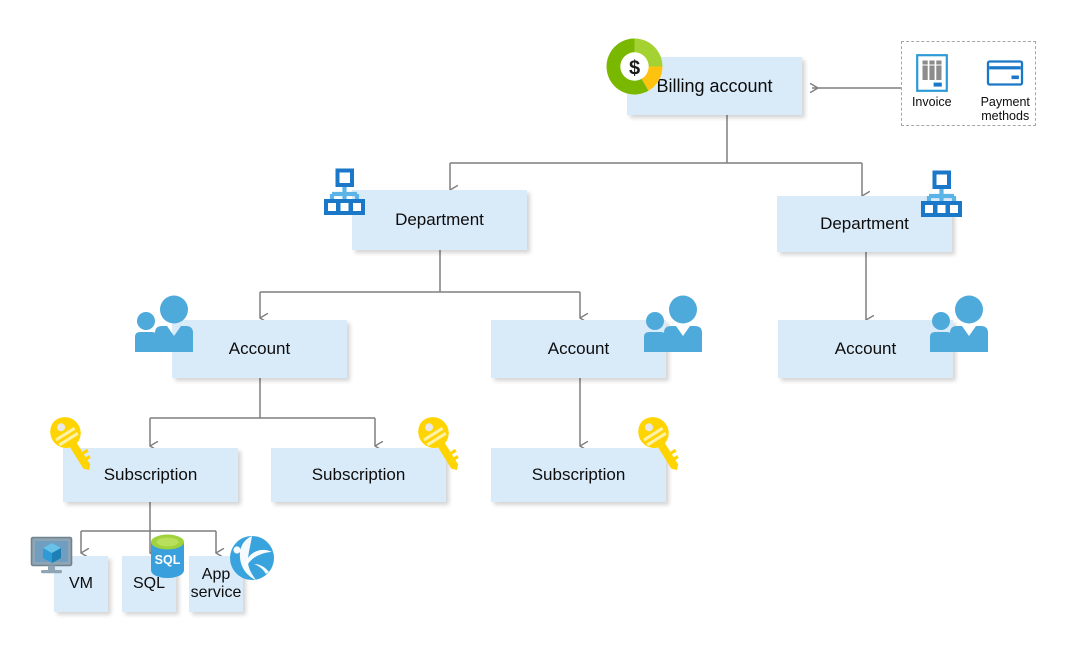 The height and width of the screenshot is (649, 1080). I want to click on node-resource-app-service: App service, so click(216, 584).